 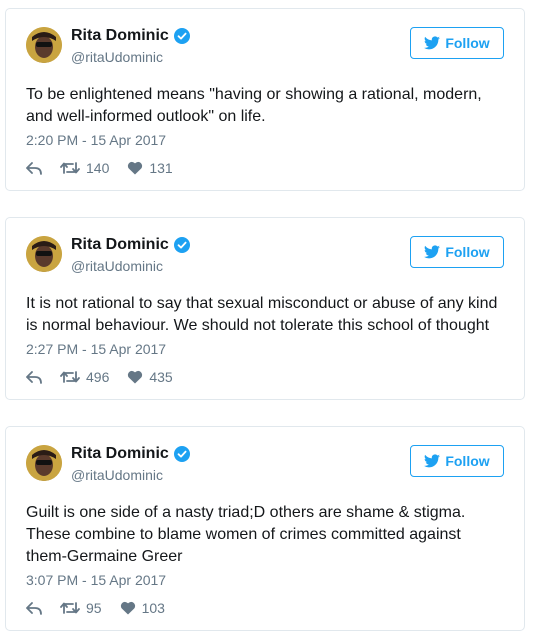 What do you see at coordinates (98, 168) in the screenshot?
I see `retweet-count: 140` at bounding box center [98, 168].